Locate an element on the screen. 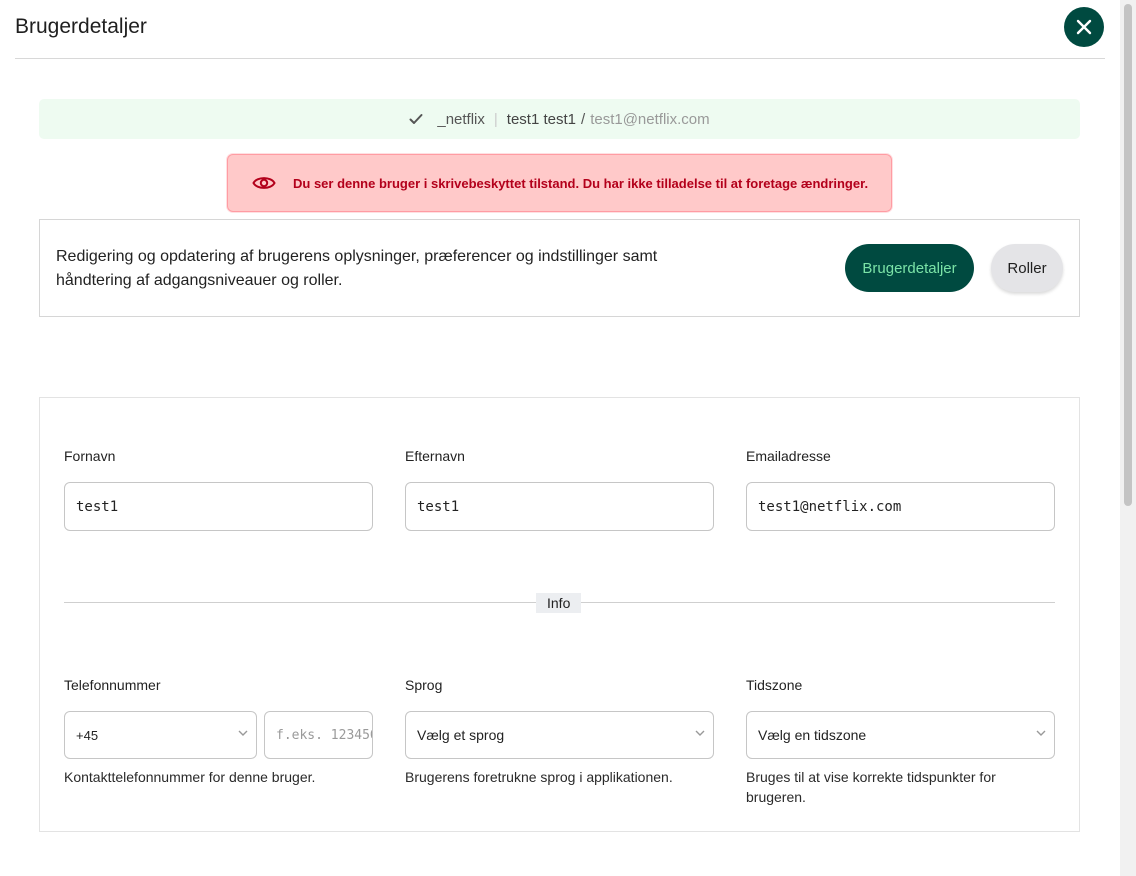 The width and height of the screenshot is (1136, 876). country-code-value: +45 is located at coordinates (87, 735).